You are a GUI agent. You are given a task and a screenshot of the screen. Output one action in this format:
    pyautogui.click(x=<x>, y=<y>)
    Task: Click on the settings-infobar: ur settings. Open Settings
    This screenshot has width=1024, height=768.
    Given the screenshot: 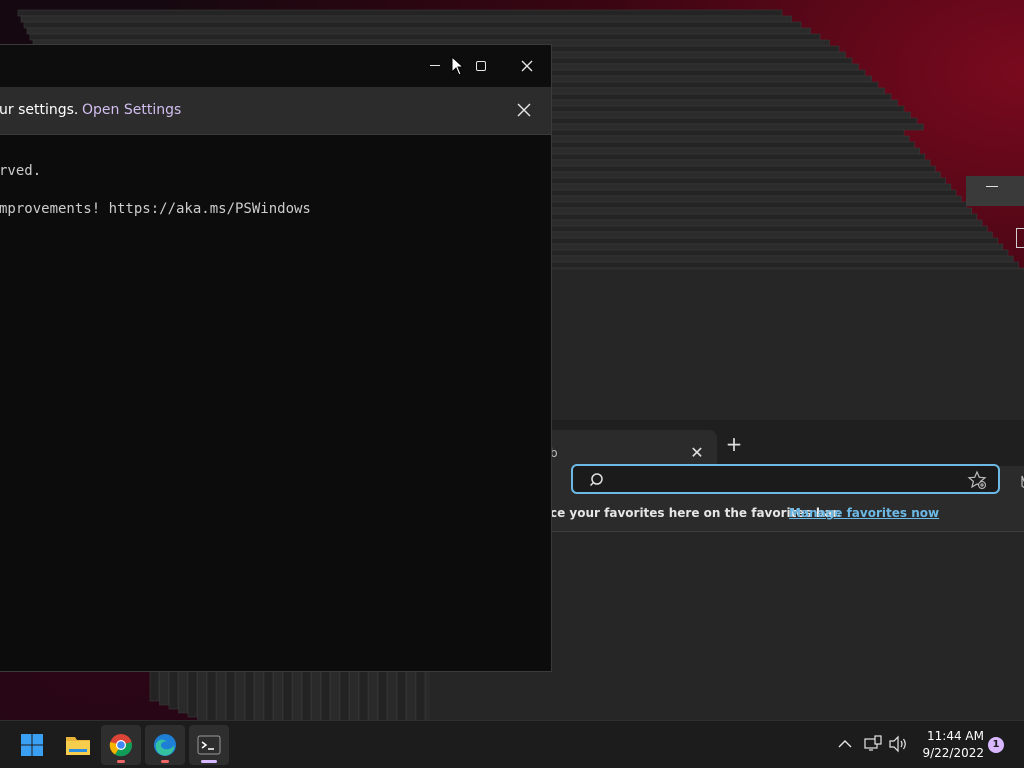 What is the action you would take?
    pyautogui.click(x=275, y=111)
    